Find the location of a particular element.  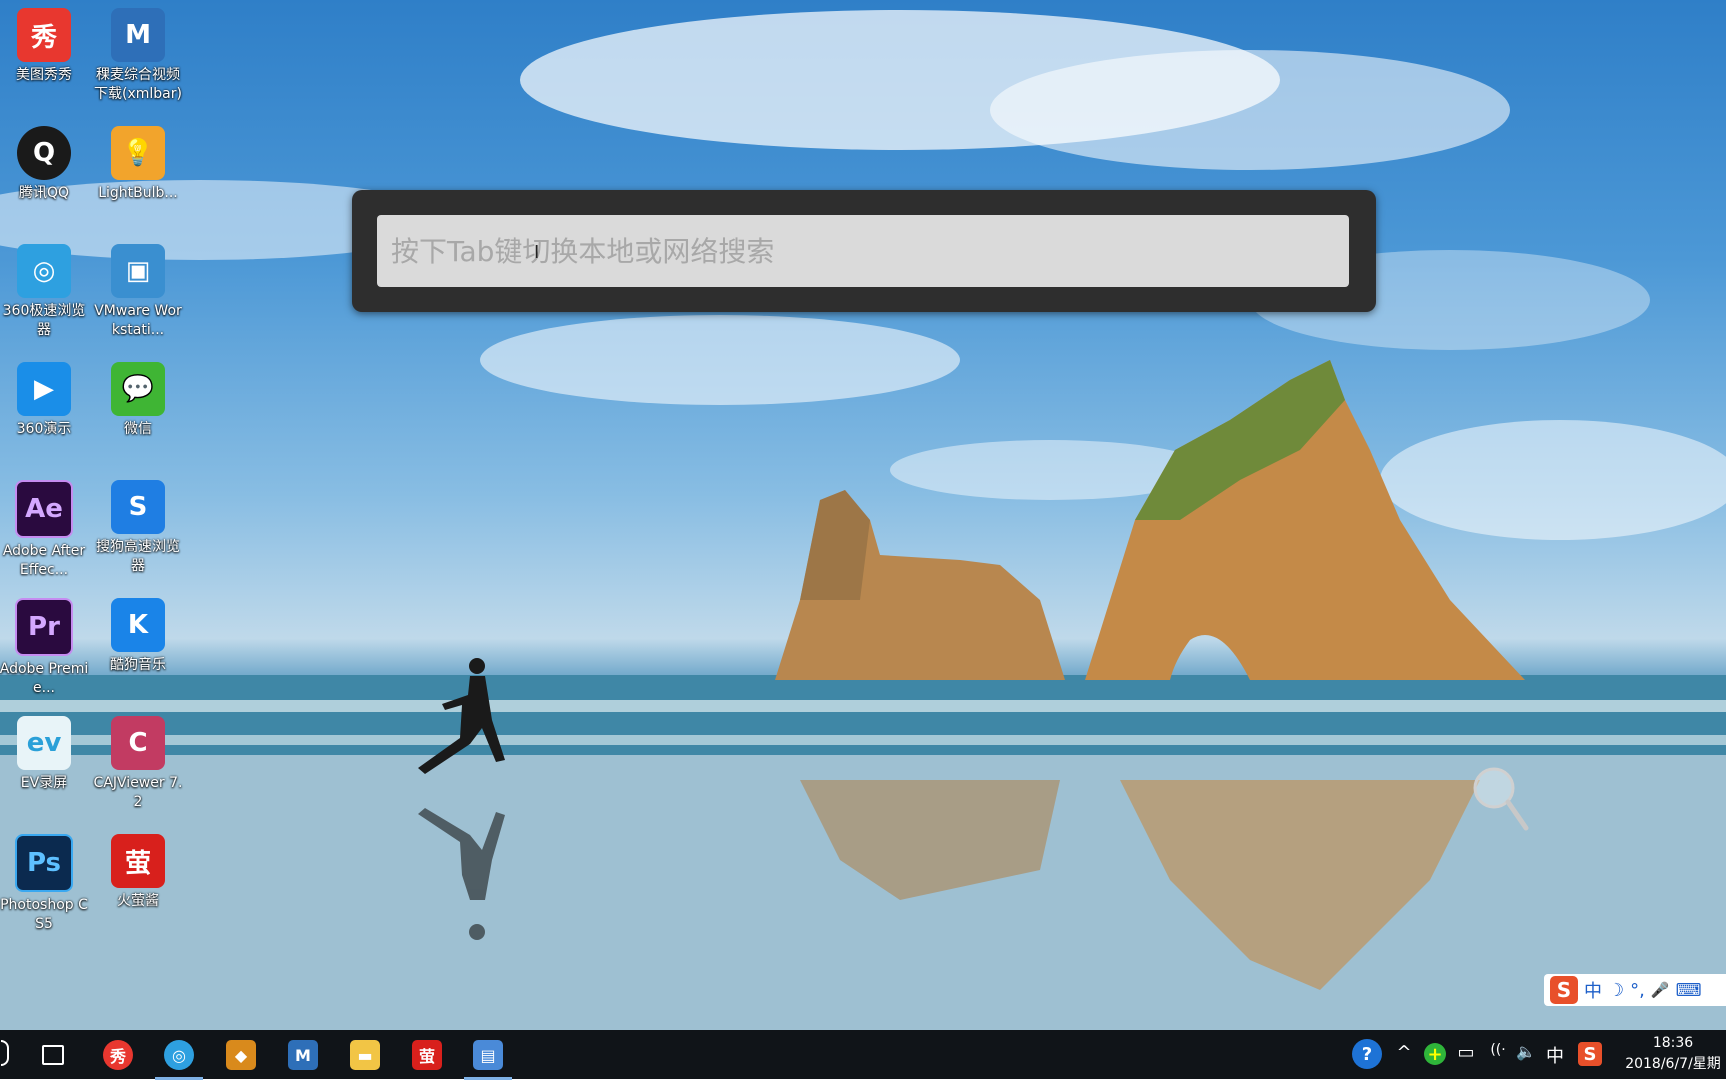

media-player-icon: ◆ is located at coordinates (241, 1055).